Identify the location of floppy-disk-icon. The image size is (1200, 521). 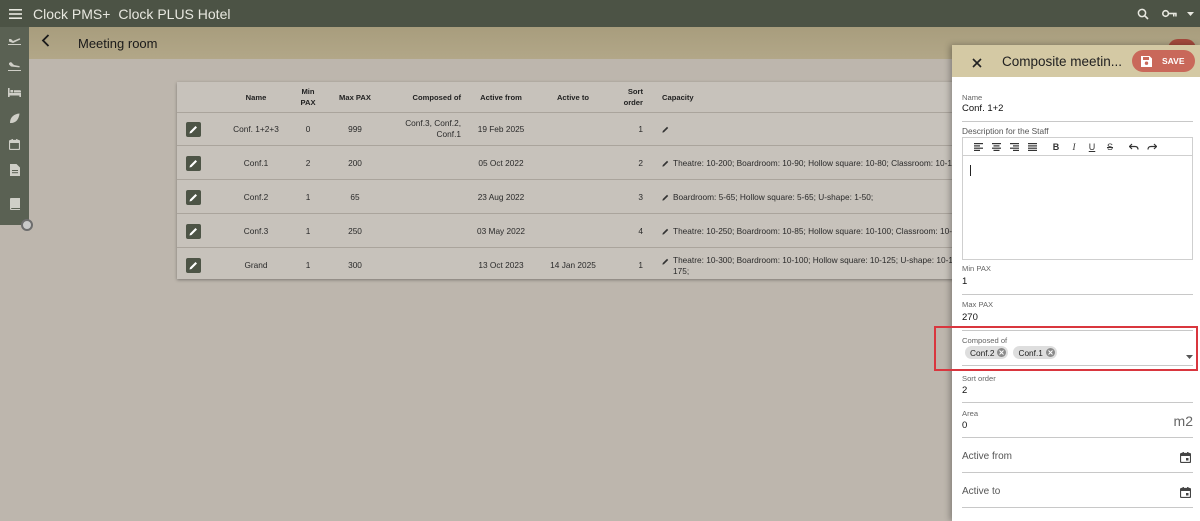
(1146, 61).